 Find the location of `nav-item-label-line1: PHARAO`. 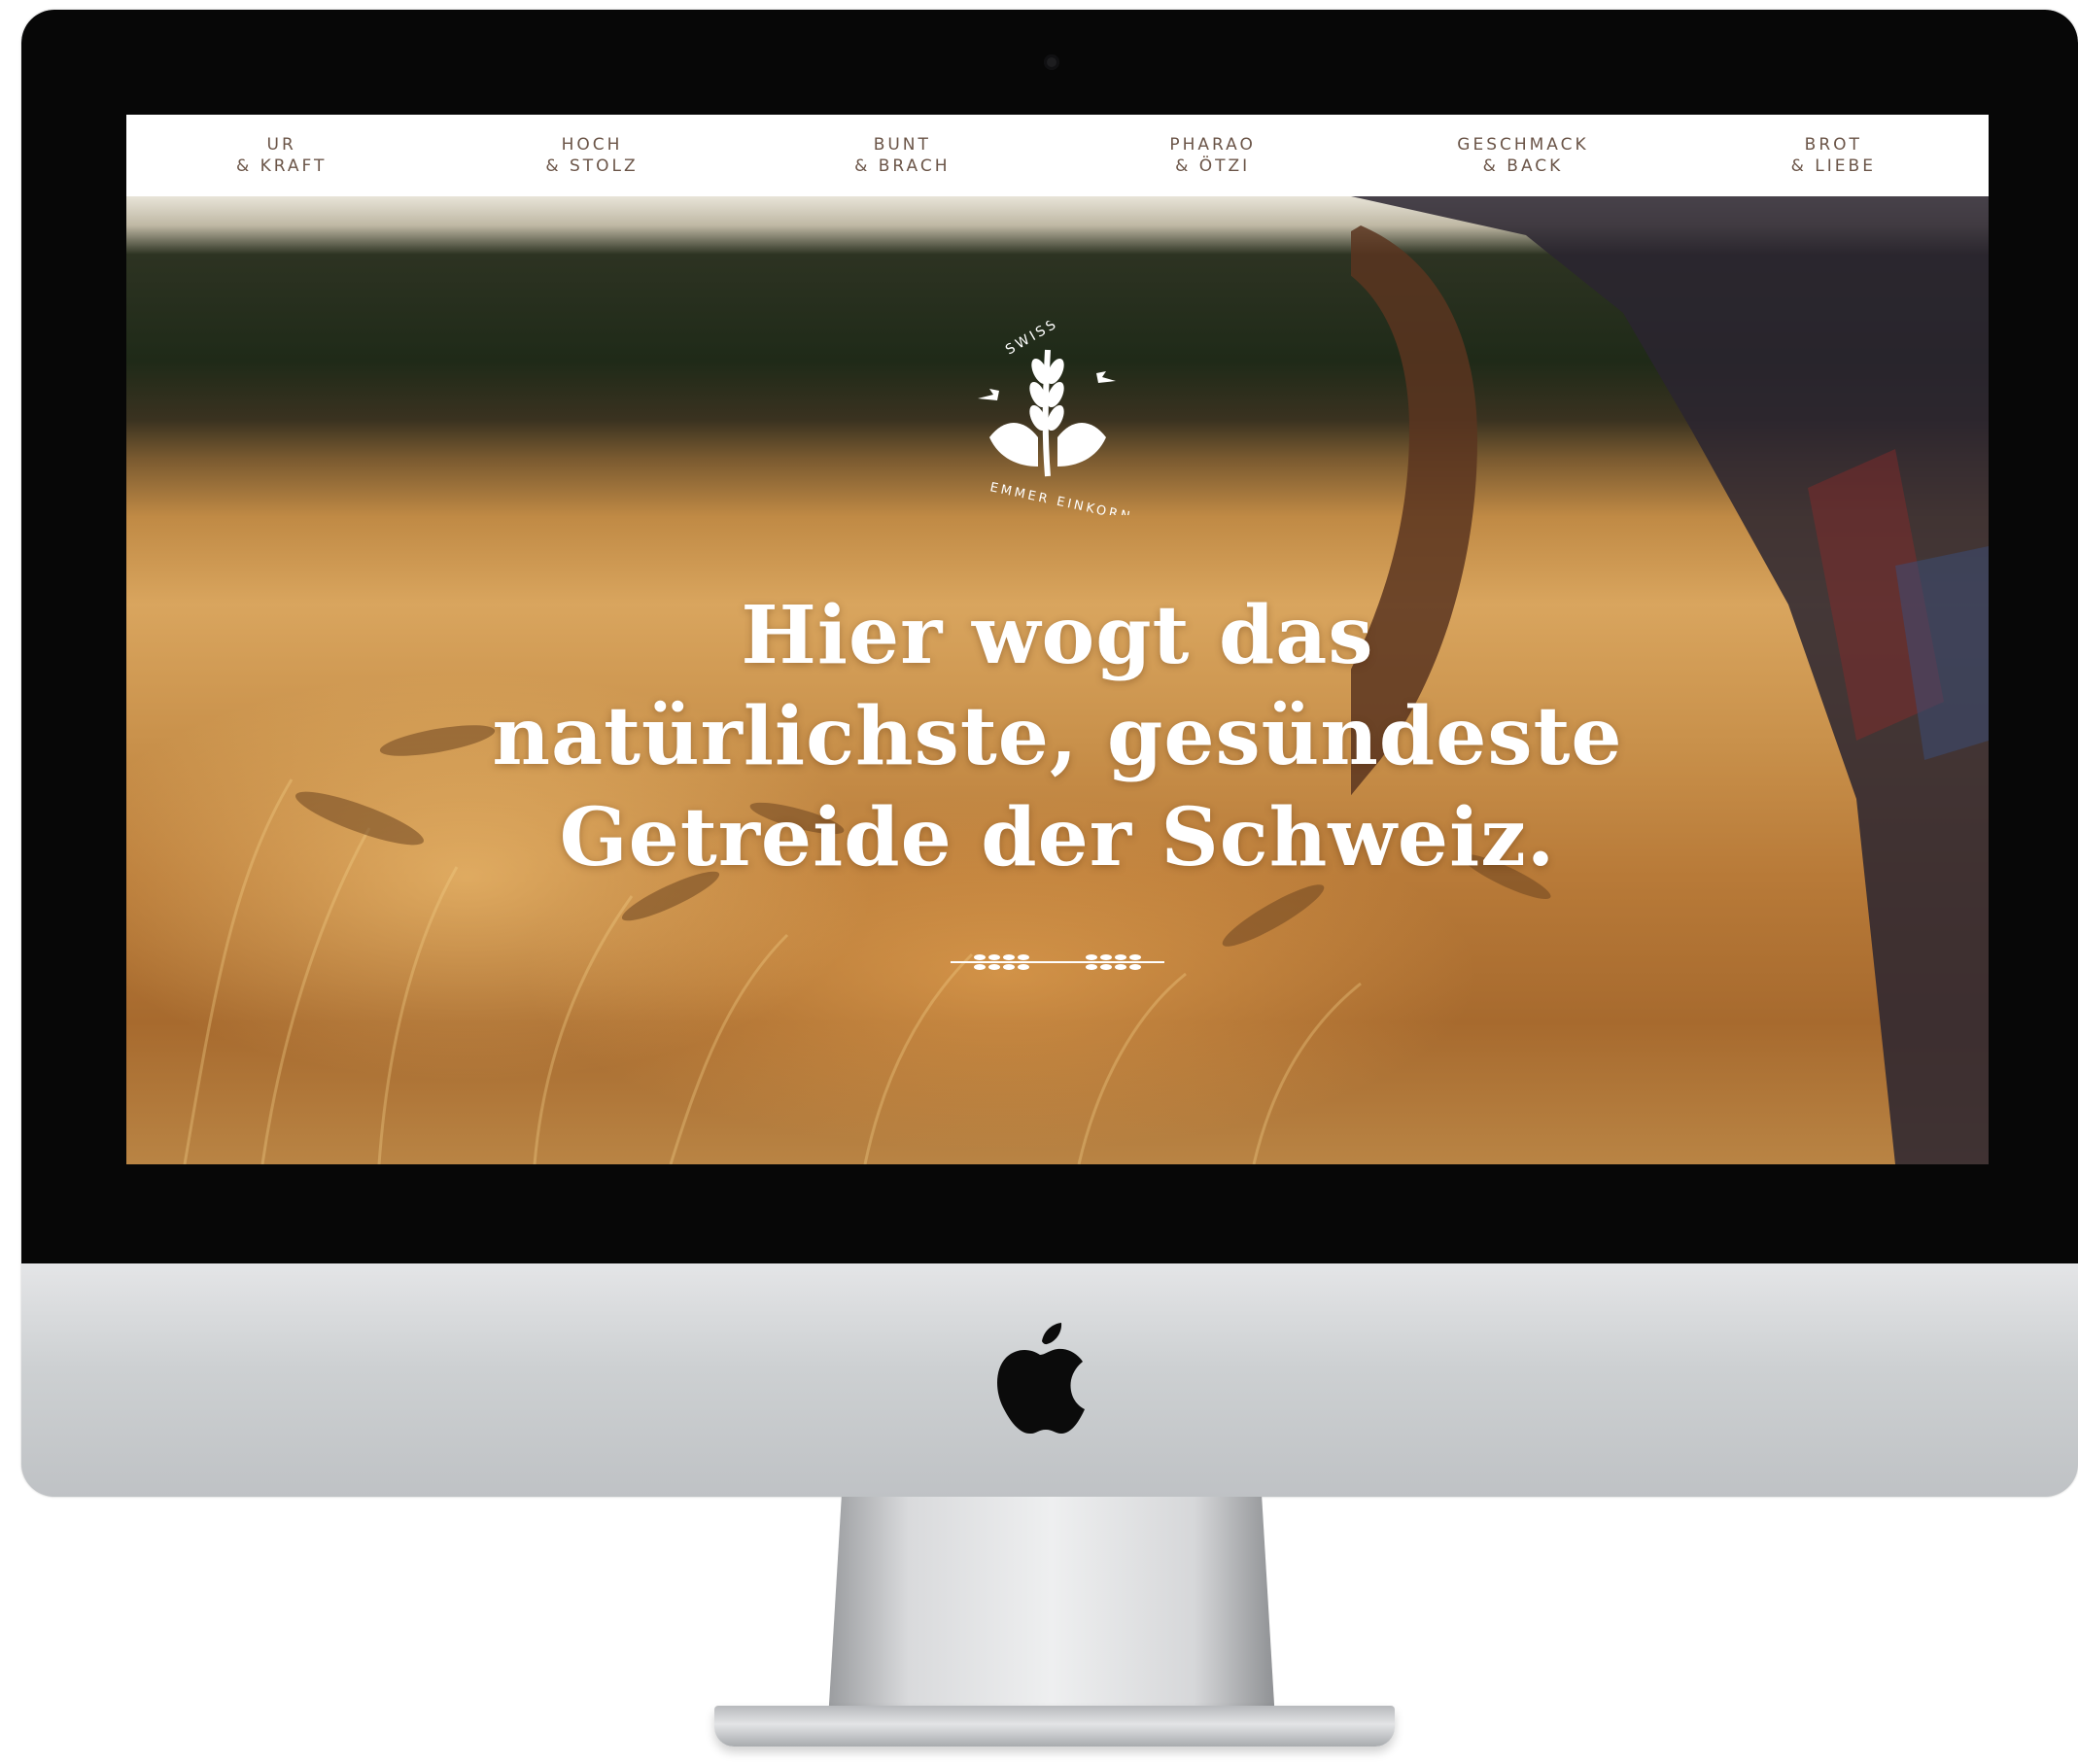

nav-item-label-line1: PHARAO is located at coordinates (1212, 145).